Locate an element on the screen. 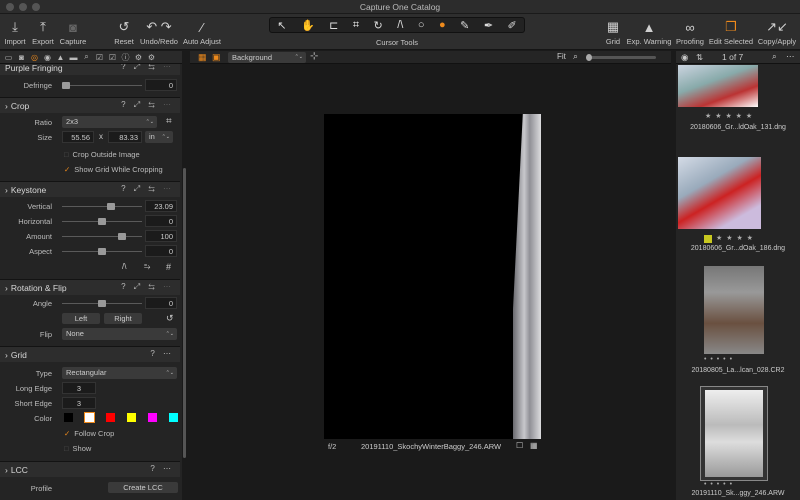 The height and width of the screenshot is (500, 800). import-button: ⤓ Import is located at coordinates (15, 31).